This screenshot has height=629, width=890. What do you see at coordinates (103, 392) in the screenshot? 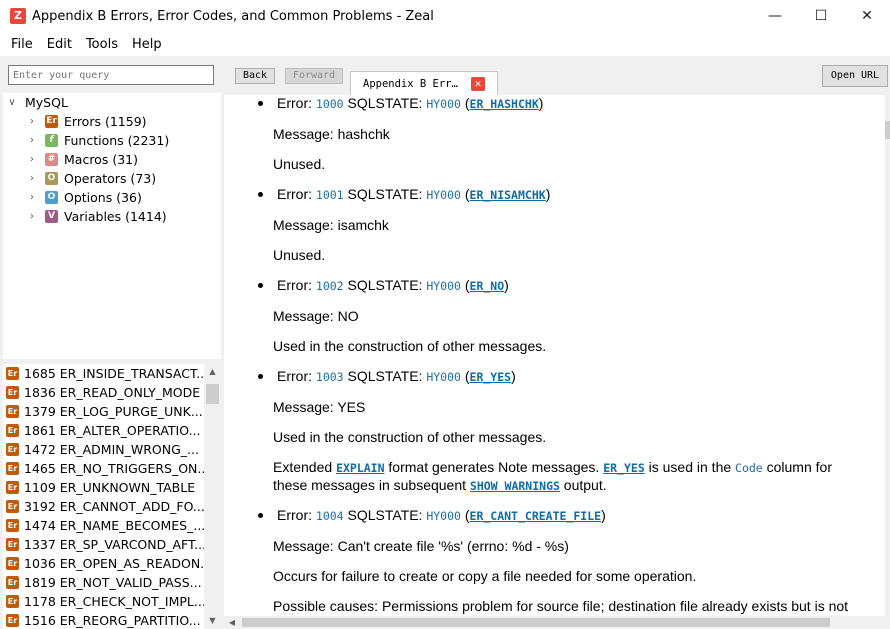
I see `list-item: Er 1836 ER_READ_ONLY_MODE` at bounding box center [103, 392].